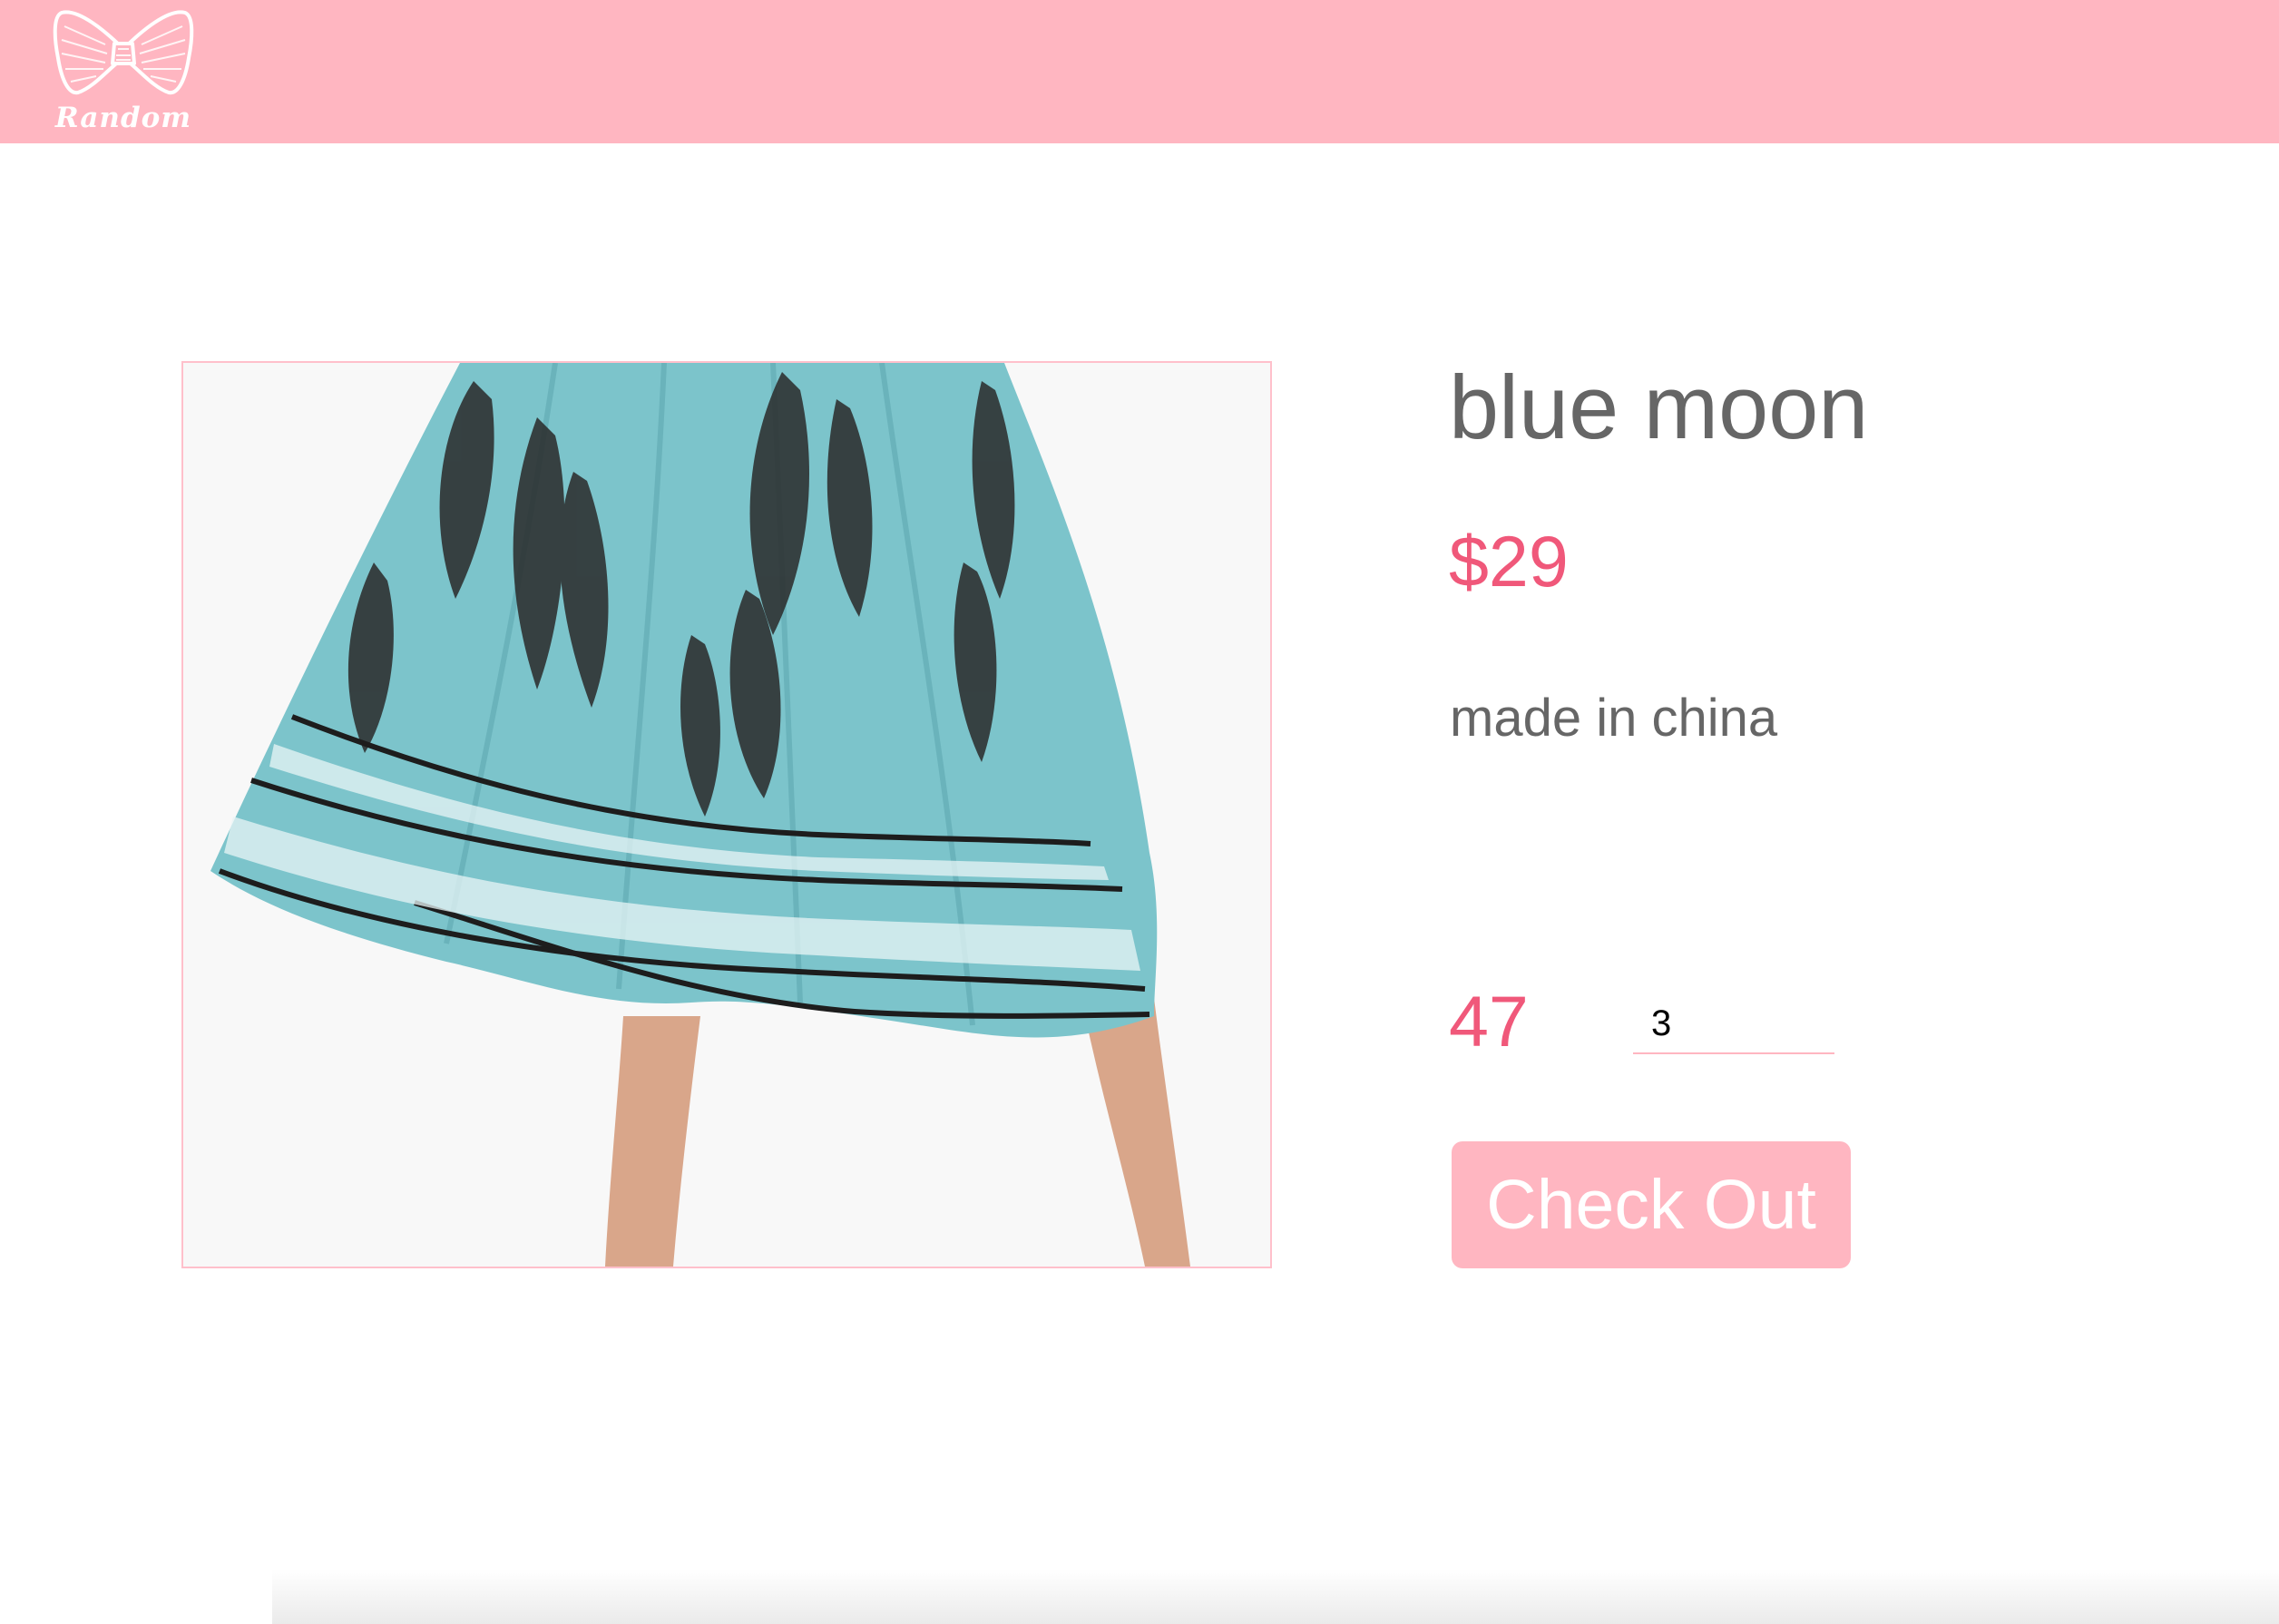 Image resolution: width=2279 pixels, height=1624 pixels. What do you see at coordinates (1489, 1021) in the screenshot?
I see `stock-count: 47` at bounding box center [1489, 1021].